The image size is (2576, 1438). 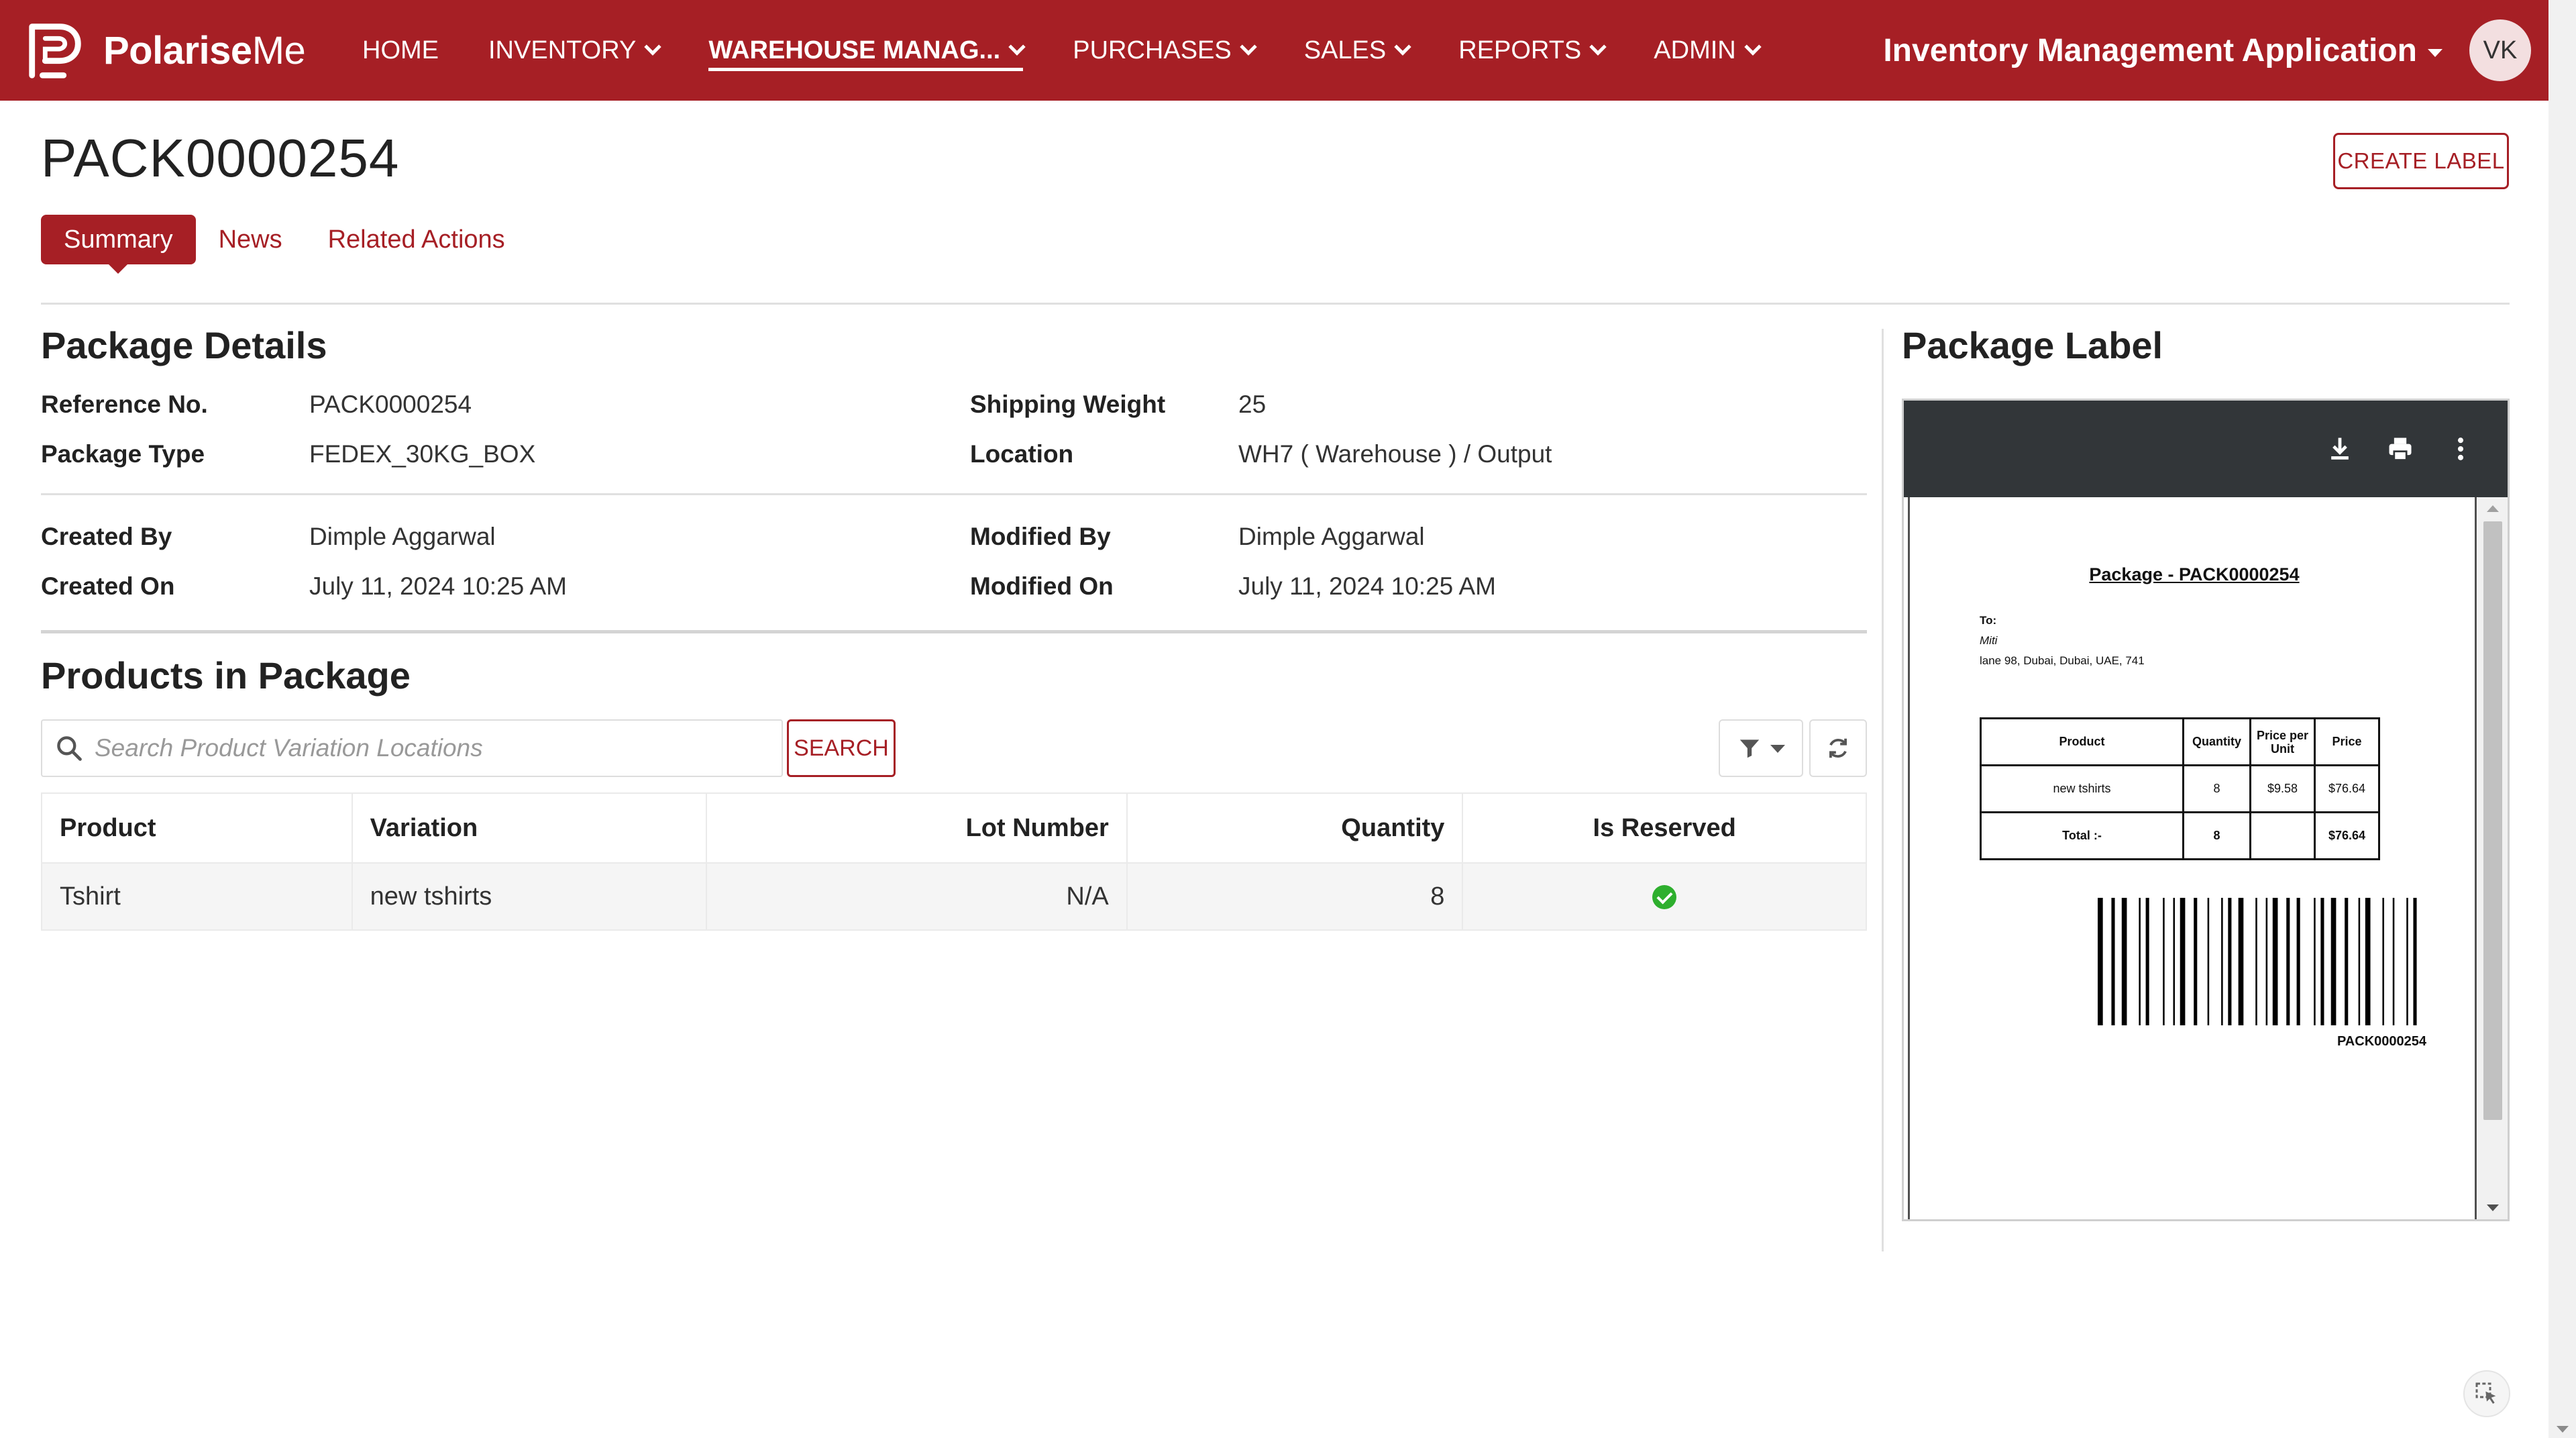 What do you see at coordinates (529, 828) in the screenshot?
I see `column-header-variation: Variation` at bounding box center [529, 828].